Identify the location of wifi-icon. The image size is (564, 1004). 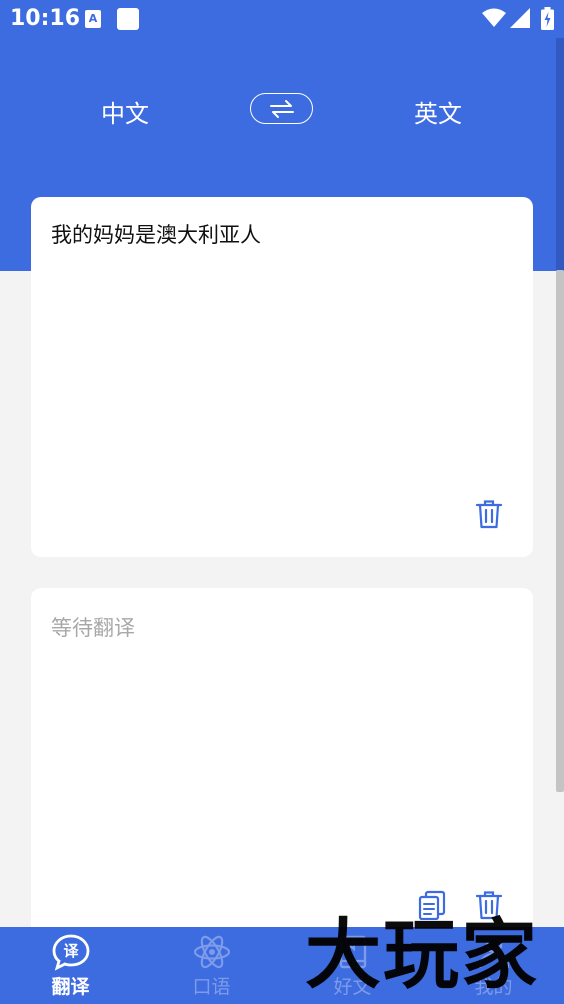
(494, 17).